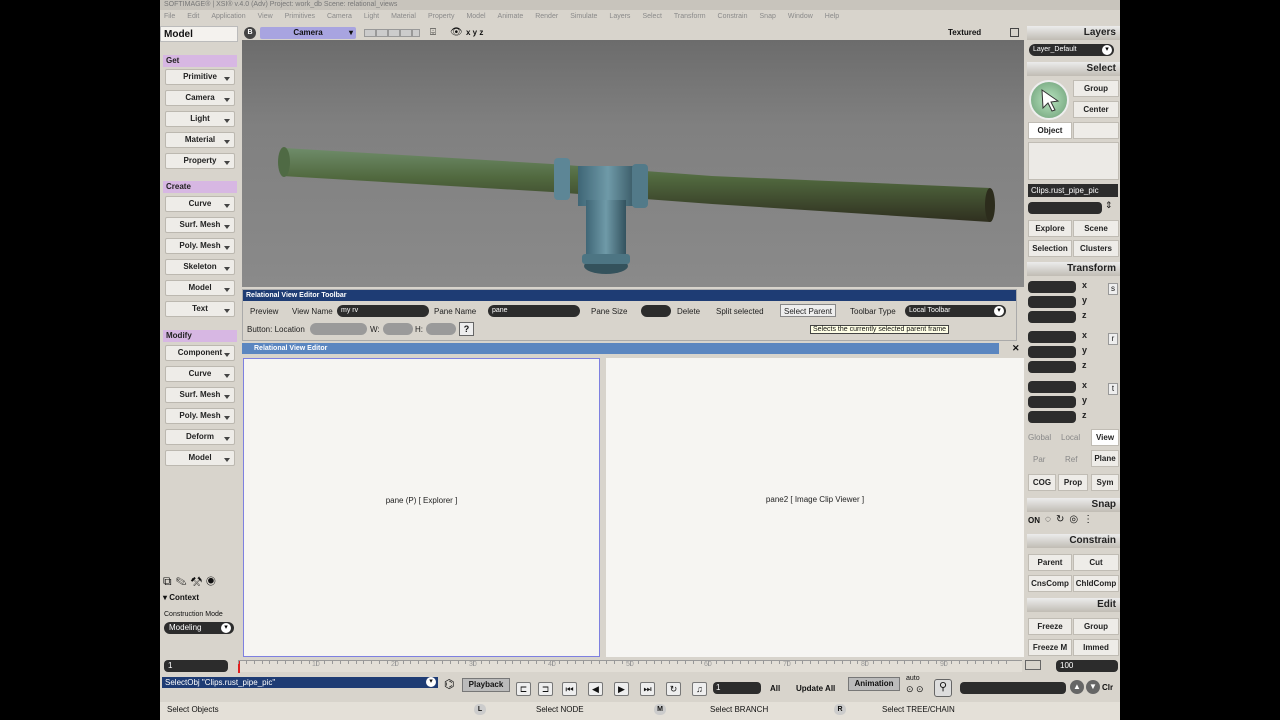  I want to click on scale-icon: s, so click(1113, 289).